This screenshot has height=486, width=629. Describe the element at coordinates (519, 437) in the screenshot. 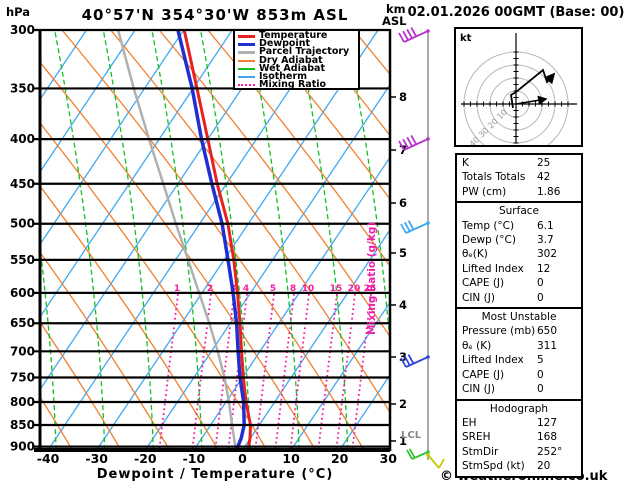

I see `stat-row: SREH 168` at that location.